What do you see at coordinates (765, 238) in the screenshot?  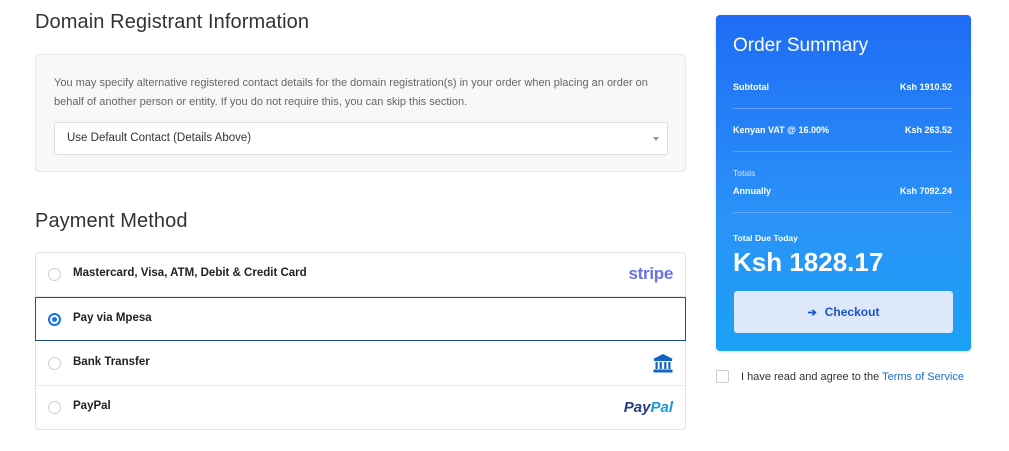 I see `total-due-label: Total Due Today` at bounding box center [765, 238].